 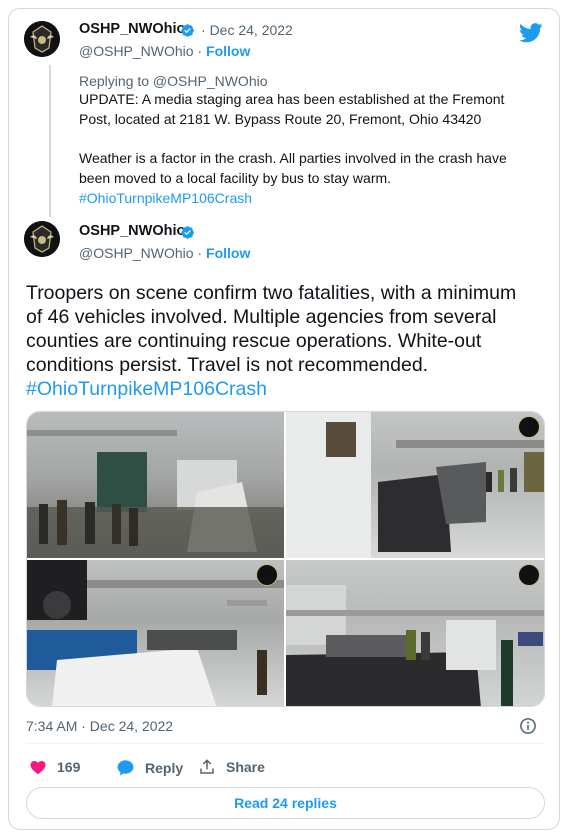 What do you see at coordinates (54, 767) in the screenshot?
I see `like-button: 169` at bounding box center [54, 767].